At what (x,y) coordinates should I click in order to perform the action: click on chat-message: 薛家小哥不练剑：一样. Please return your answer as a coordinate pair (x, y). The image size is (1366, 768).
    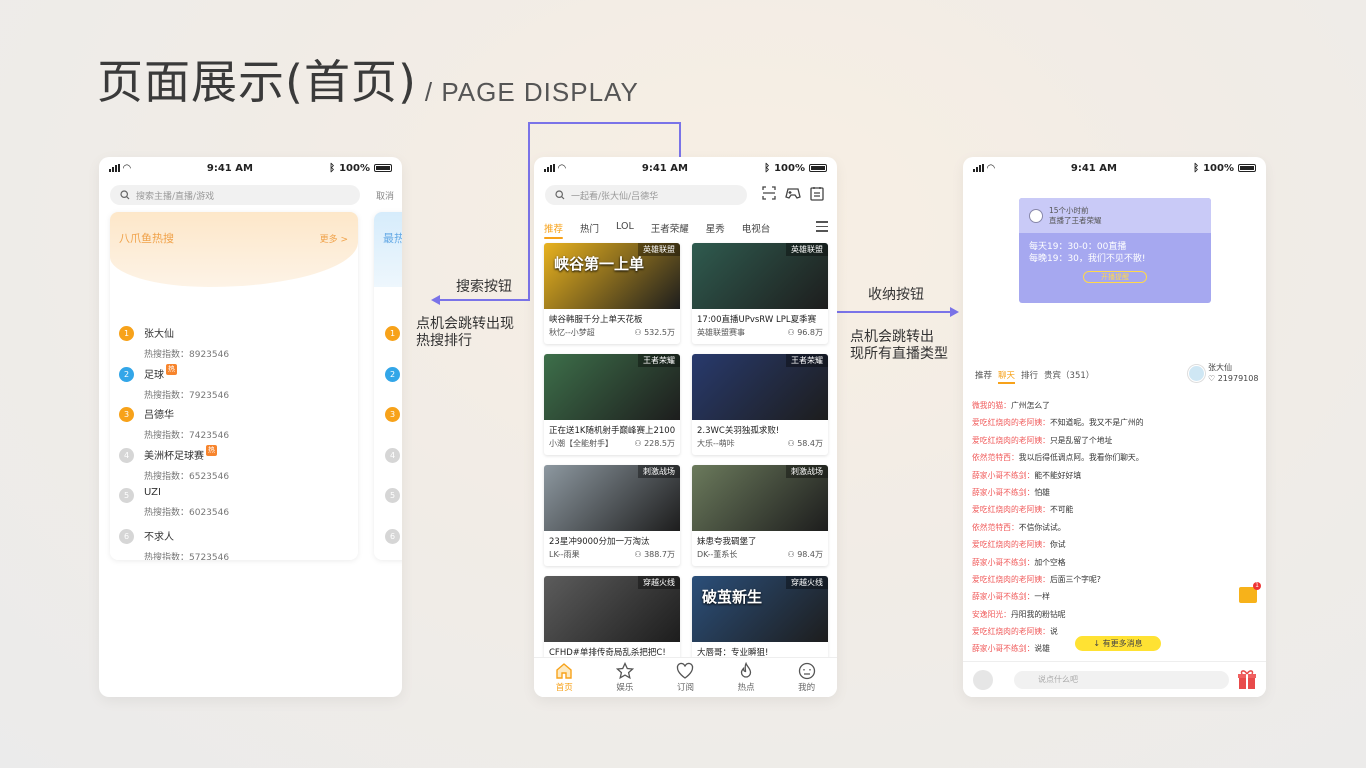
    Looking at the image, I should click on (1112, 599).